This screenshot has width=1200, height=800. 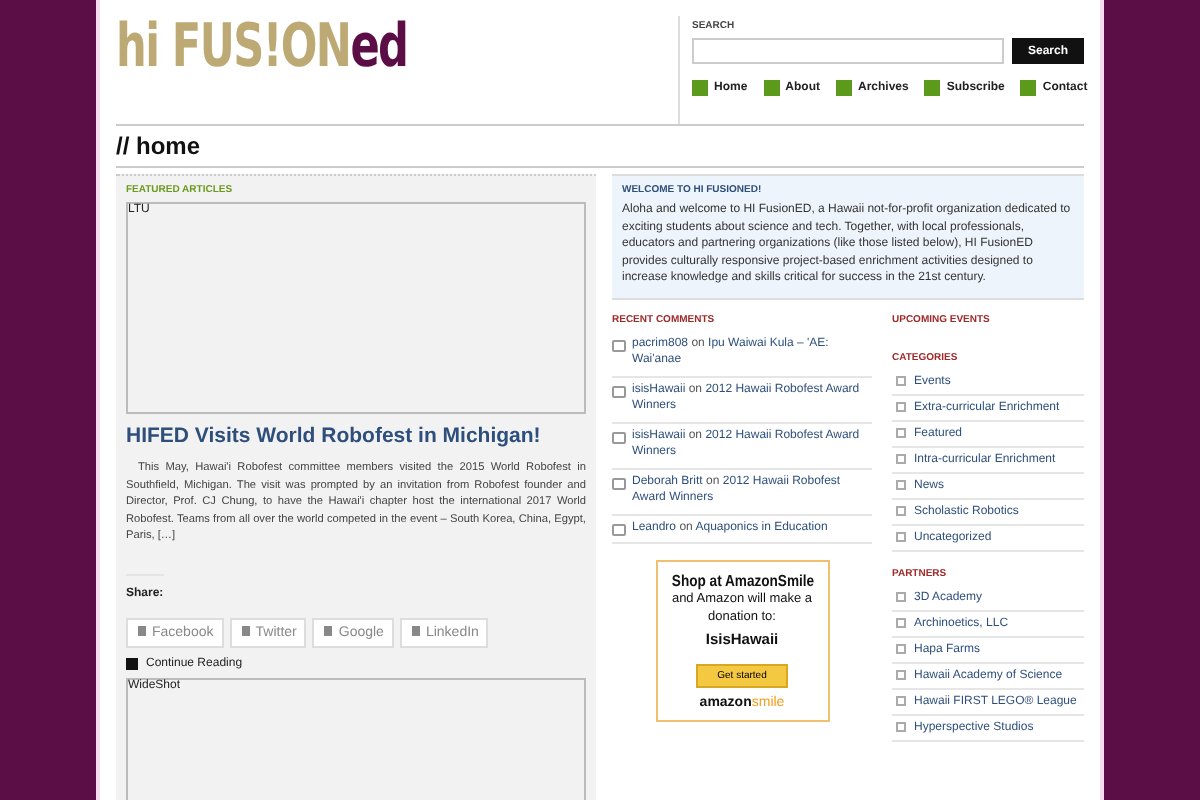 I want to click on continue-icon, so click(x=132, y=663).